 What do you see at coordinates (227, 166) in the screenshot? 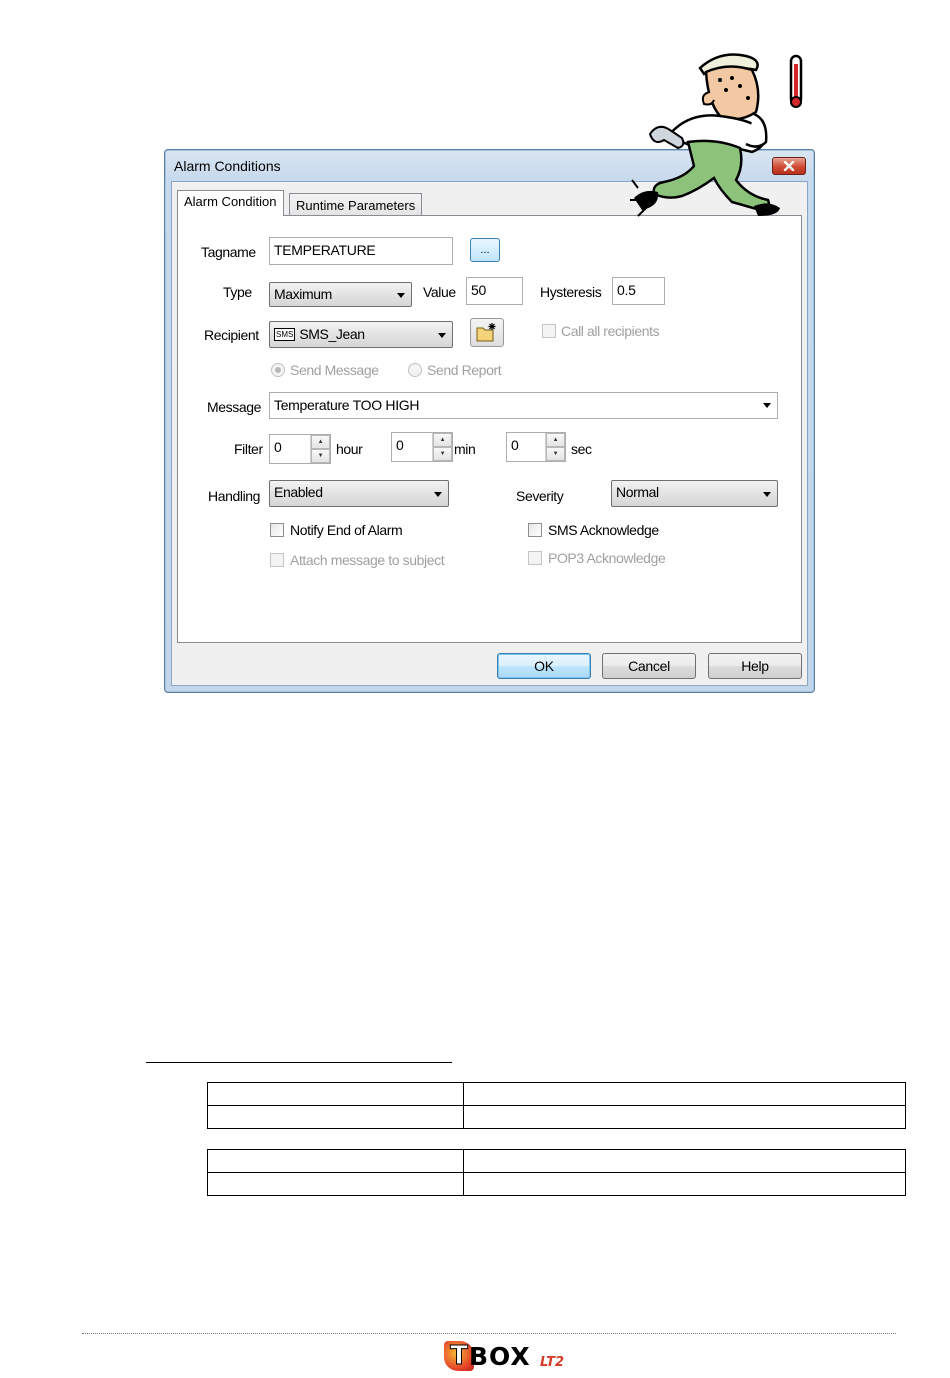
I see `dialog-title: Alarm Conditions` at bounding box center [227, 166].